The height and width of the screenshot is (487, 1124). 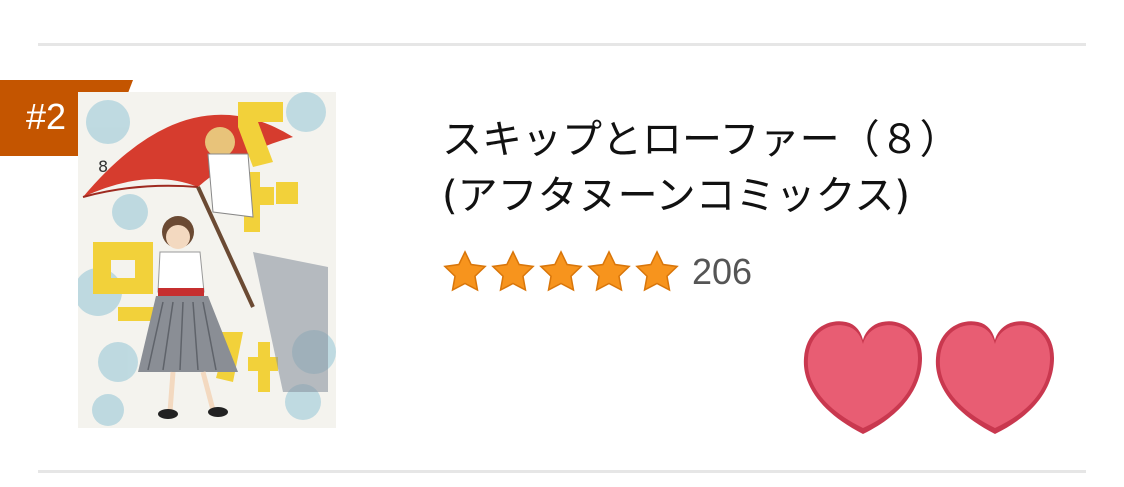 I want to click on star-rating, so click(x=561, y=272).